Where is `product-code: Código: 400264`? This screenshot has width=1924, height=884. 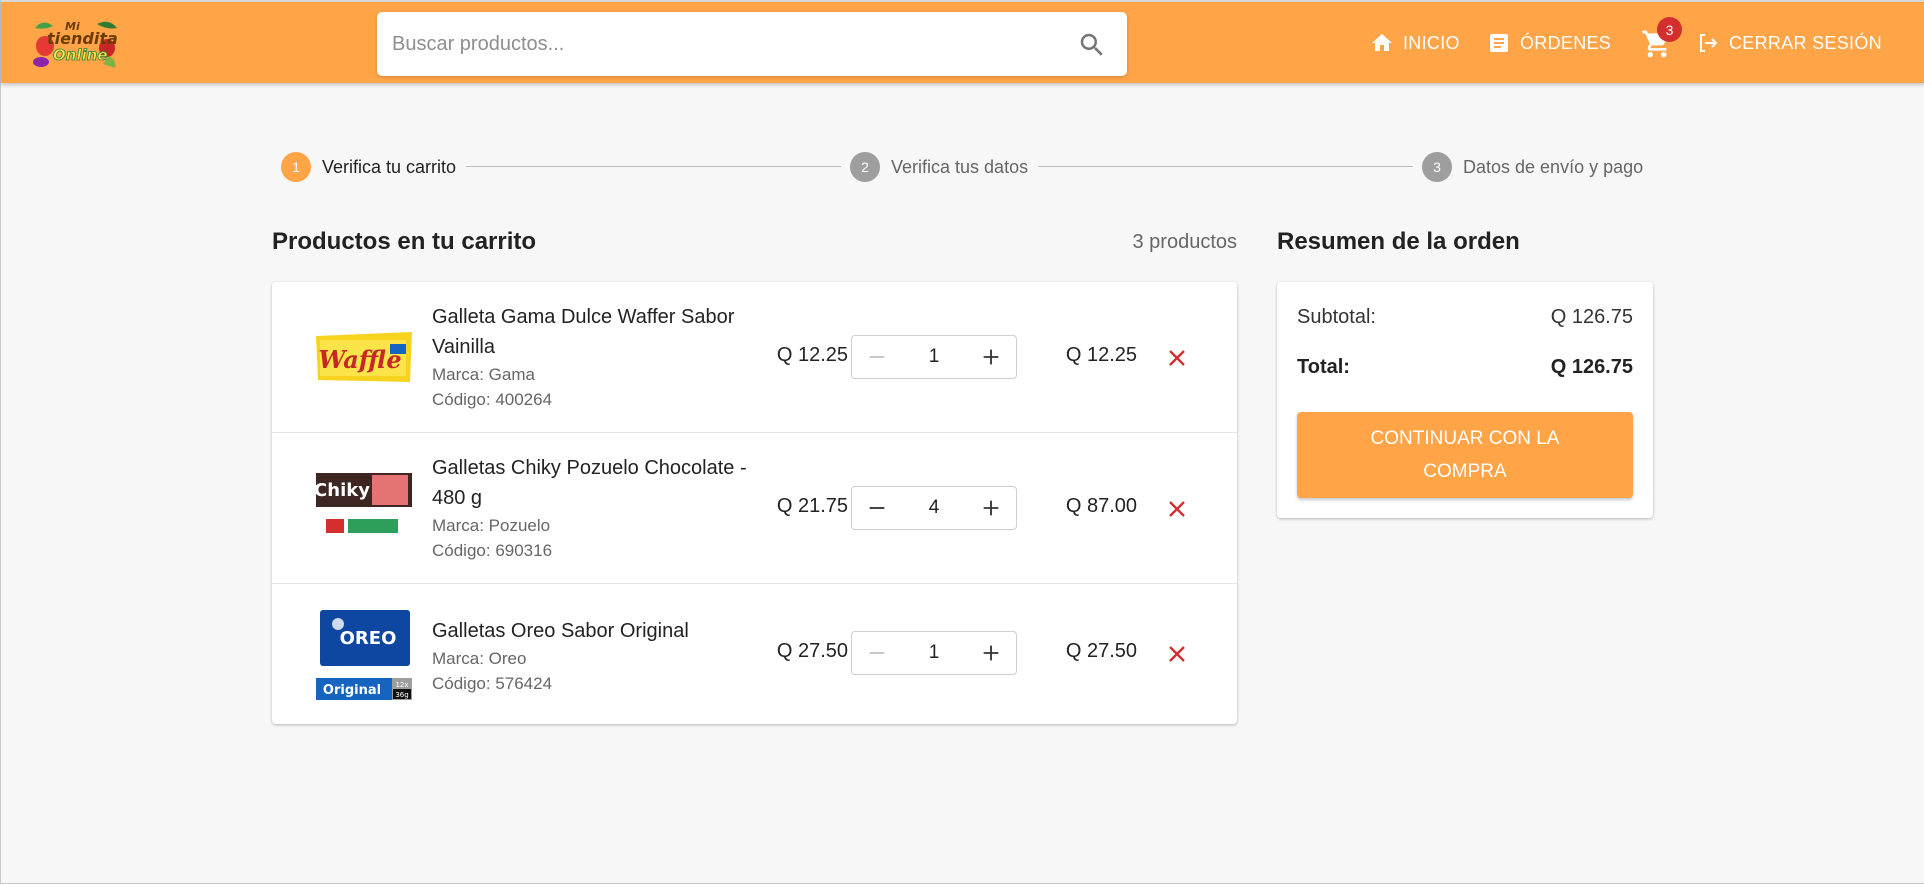 product-code: Código: 400264 is located at coordinates (492, 399).